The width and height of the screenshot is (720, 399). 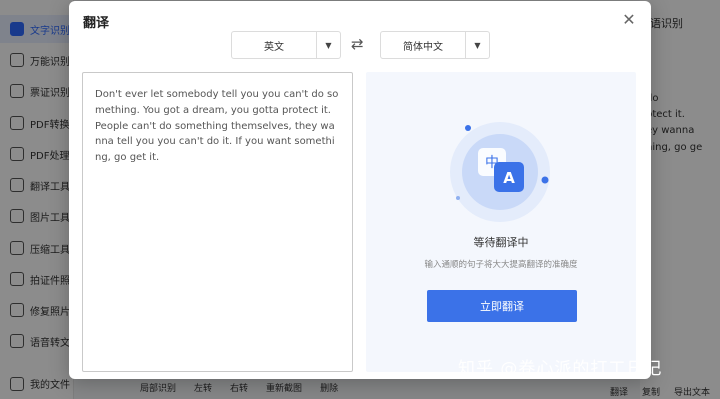 I want to click on svg-text: A, so click(x=509, y=178).